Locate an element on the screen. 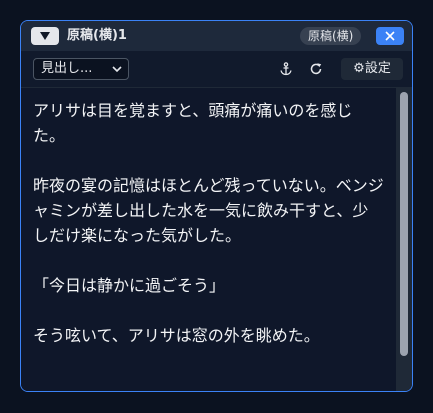 The height and width of the screenshot is (413, 433). triangle-down-icon is located at coordinates (45, 36).